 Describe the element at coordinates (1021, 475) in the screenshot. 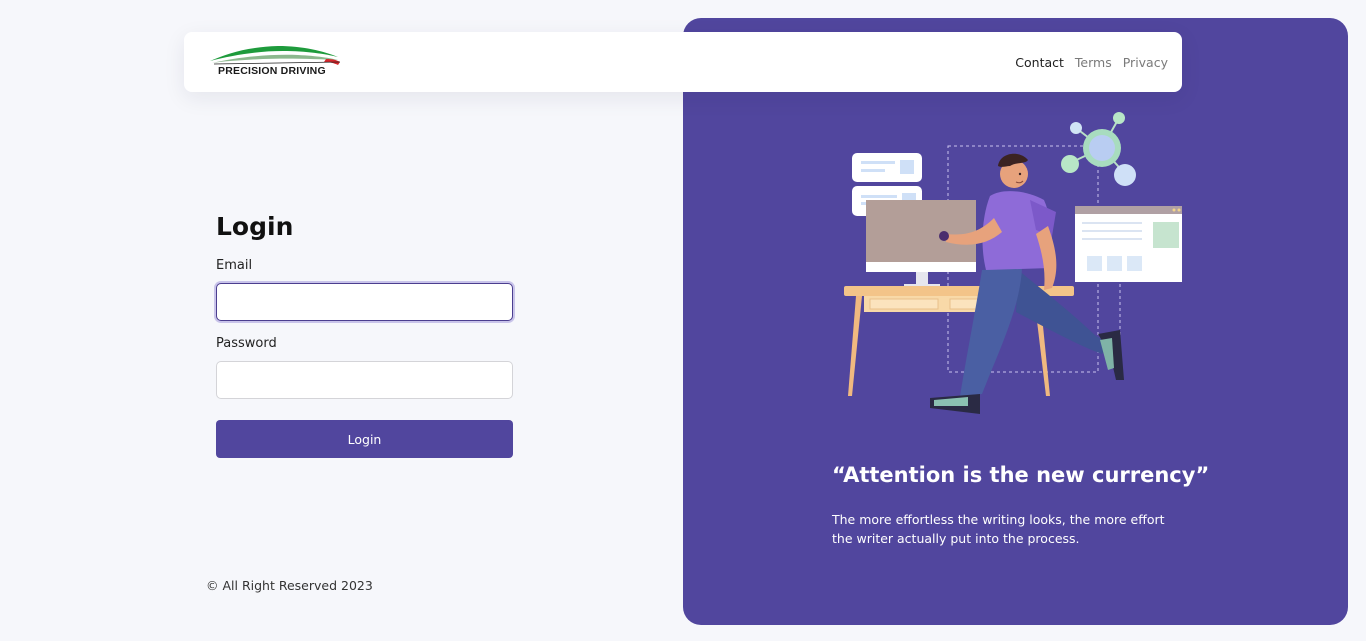

I see `hero-quote-title: “Attention is the new currency”` at that location.